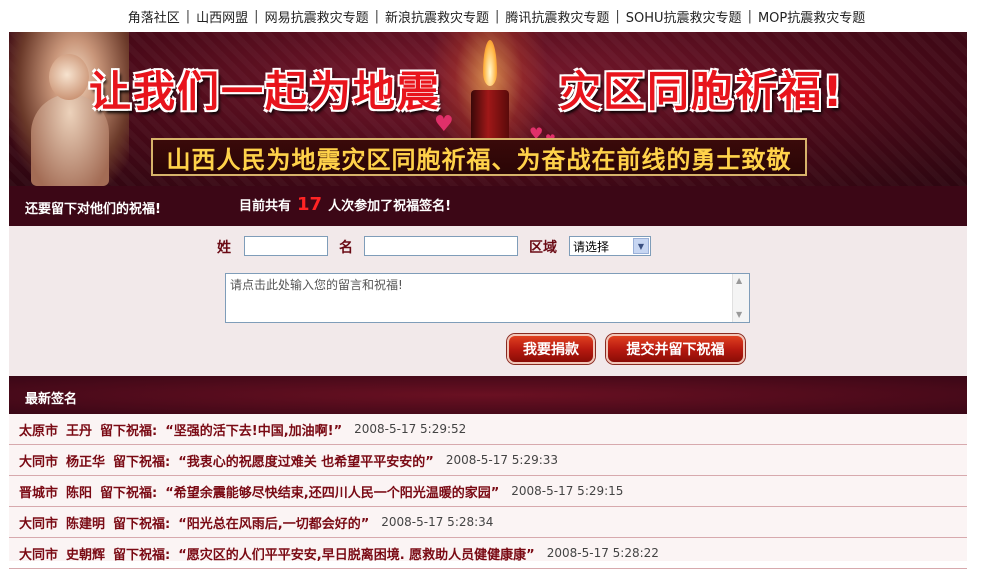  I want to click on message-placeholder: 请点击此处输入您的留言和祝福!, so click(316, 285).